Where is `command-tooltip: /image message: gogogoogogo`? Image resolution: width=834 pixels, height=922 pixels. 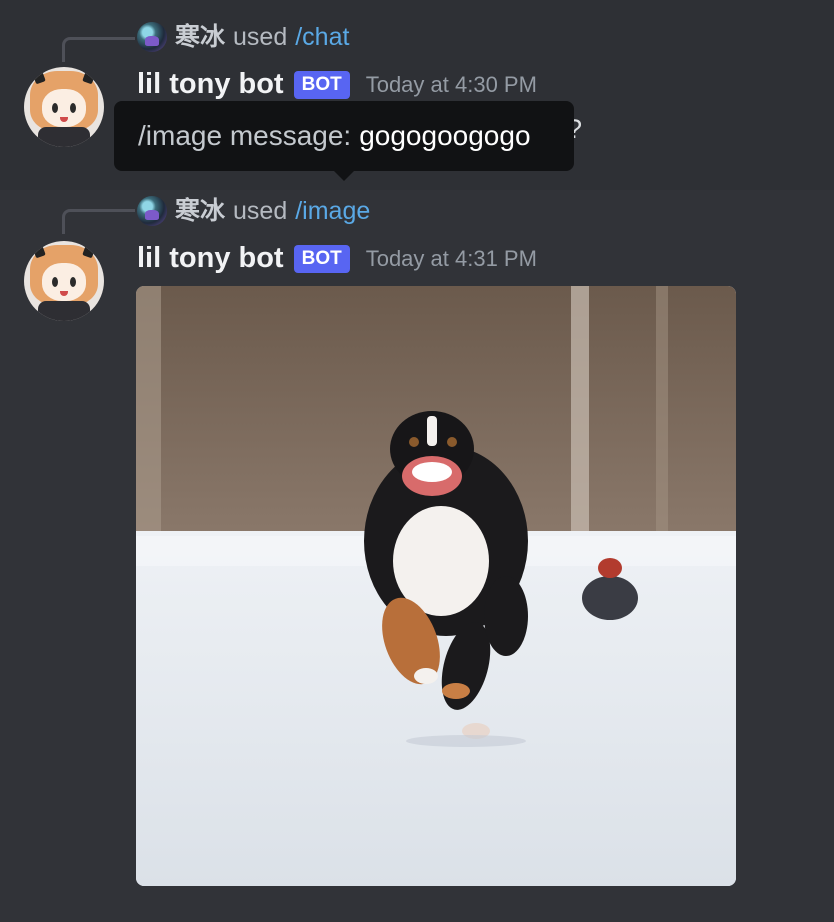 command-tooltip: /image message: gogogoogogo is located at coordinates (344, 136).